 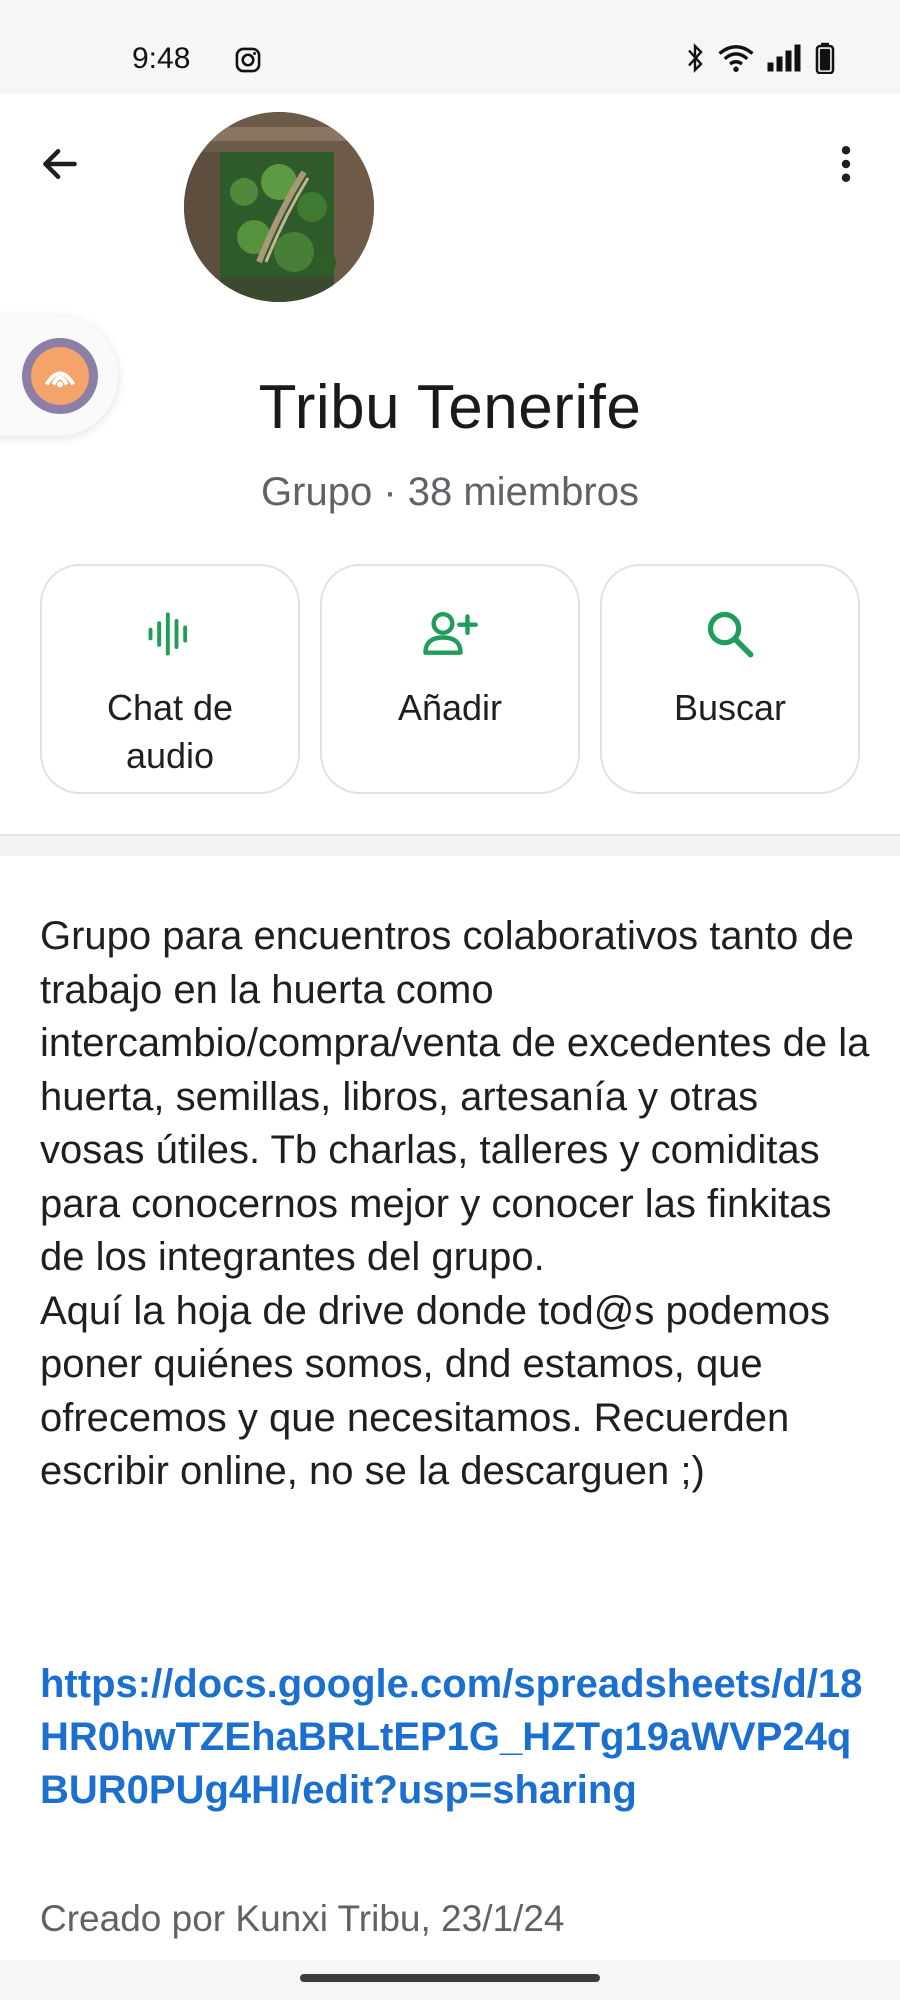 I want to click on battery-icon, so click(x=825, y=58).